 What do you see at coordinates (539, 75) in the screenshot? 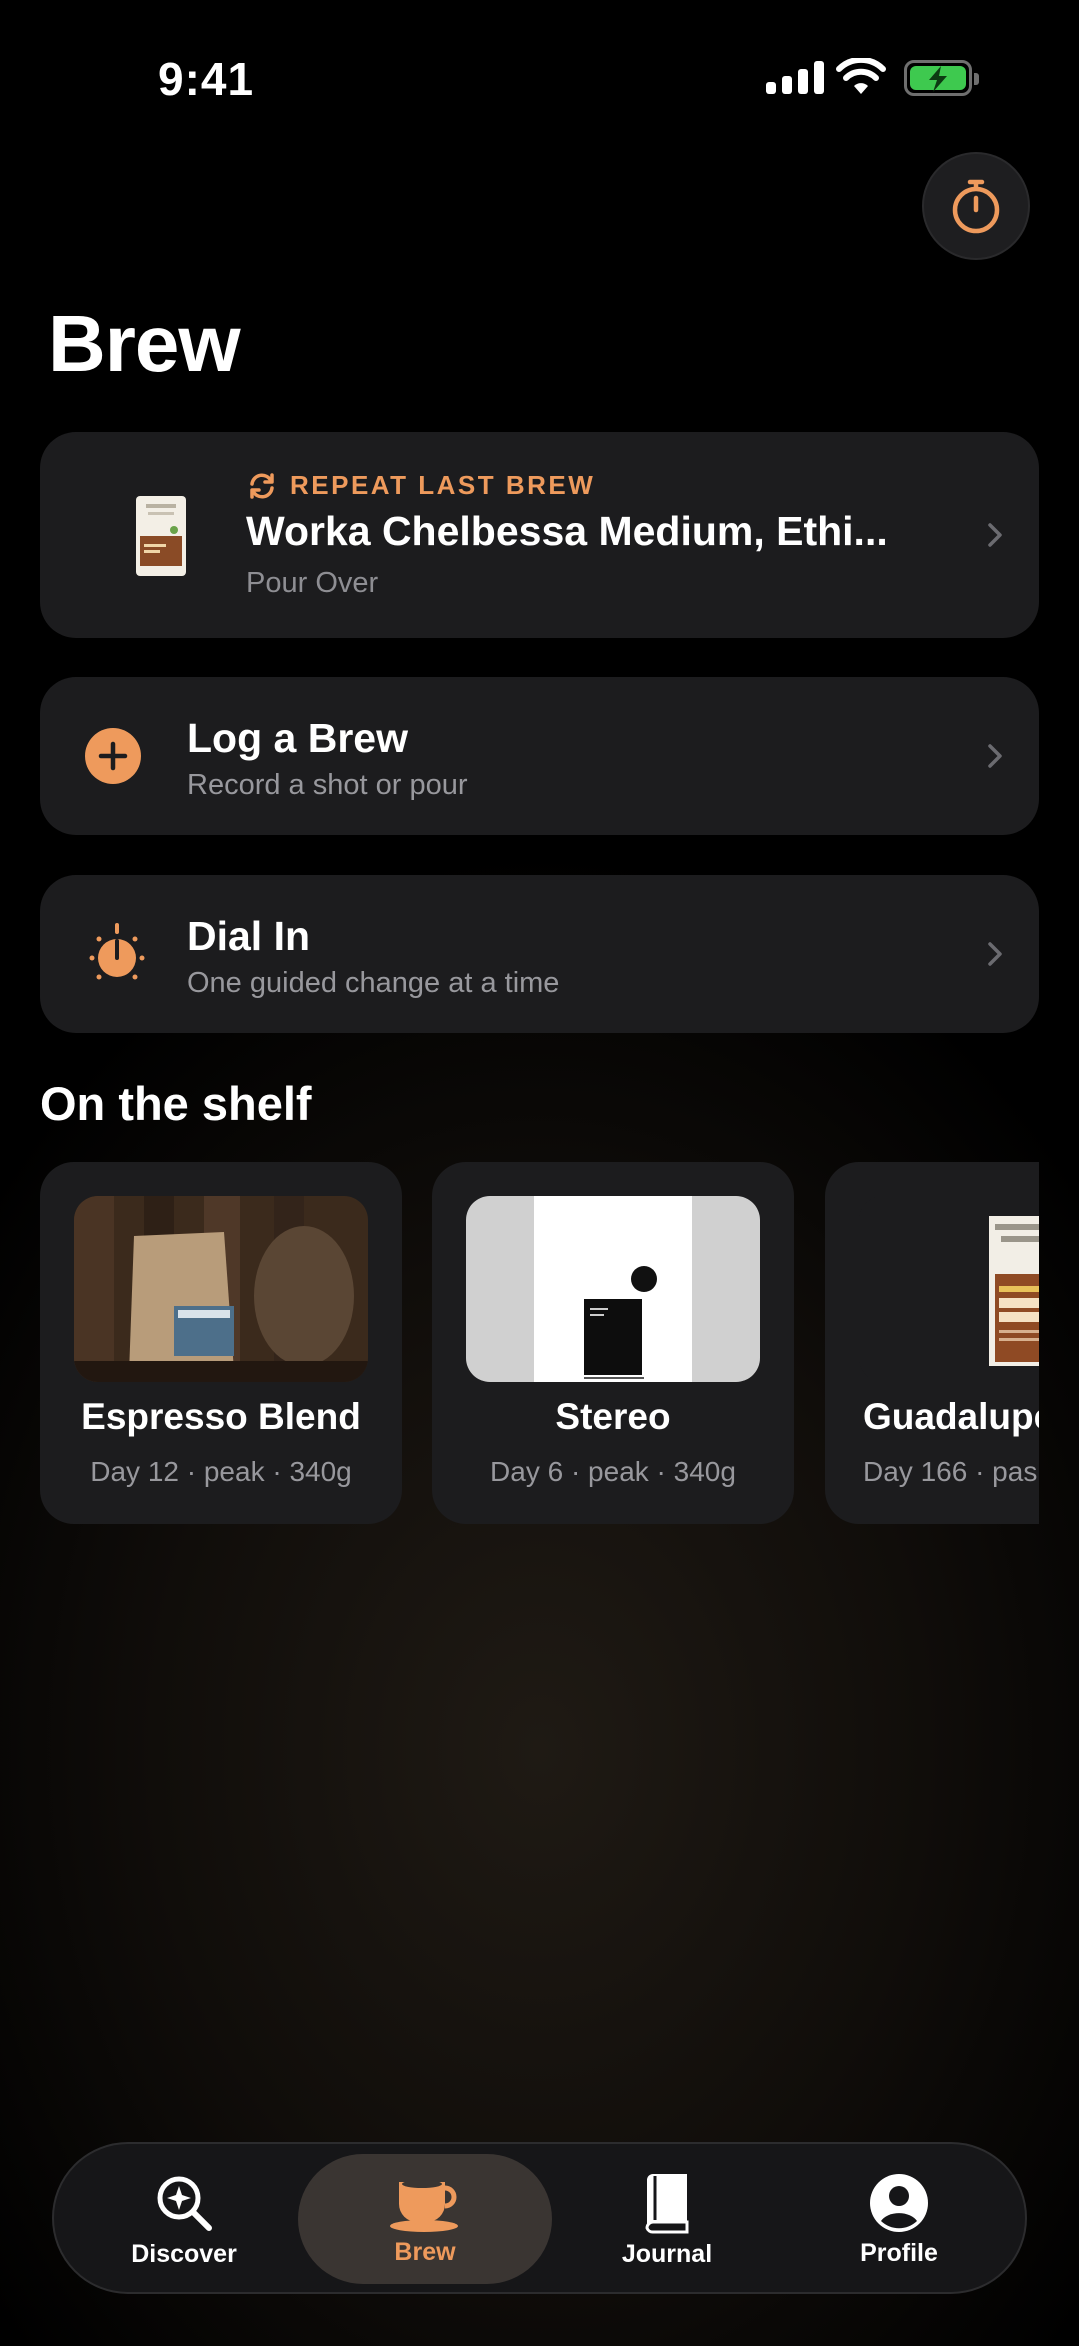
I see `status-bar: 9:41` at bounding box center [539, 75].